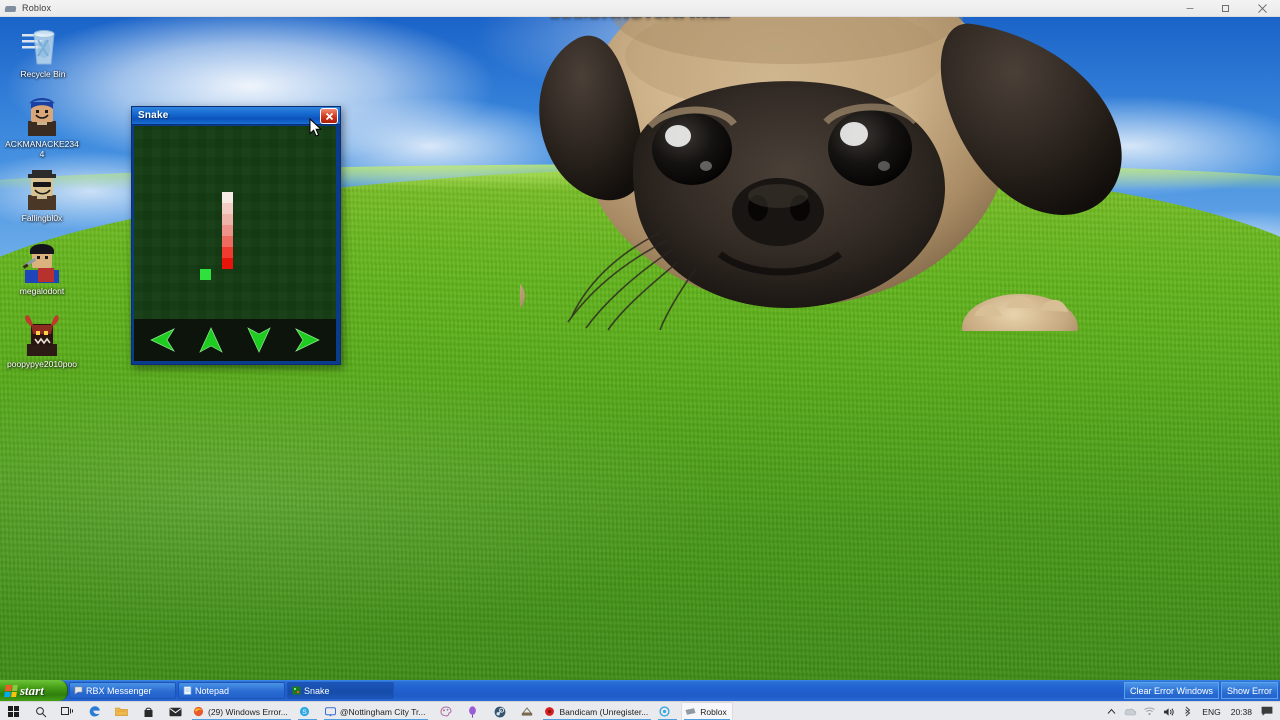 The width and height of the screenshot is (1280, 720). Describe the element at coordinates (340, 690) in the screenshot. I see `taskbar-snake: Snake` at that location.